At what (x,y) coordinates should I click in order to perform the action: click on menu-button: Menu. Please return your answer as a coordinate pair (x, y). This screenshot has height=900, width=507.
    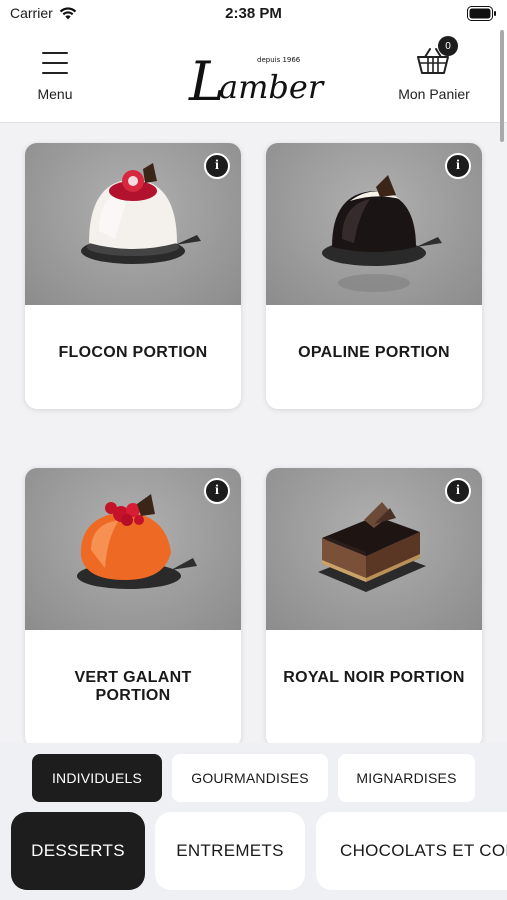
    Looking at the image, I should click on (55, 76).